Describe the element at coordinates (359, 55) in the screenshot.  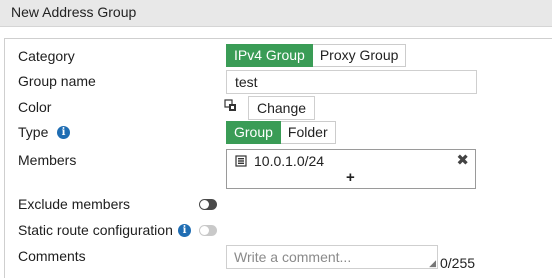
I see `category-option-proxy: Proxy Group` at that location.